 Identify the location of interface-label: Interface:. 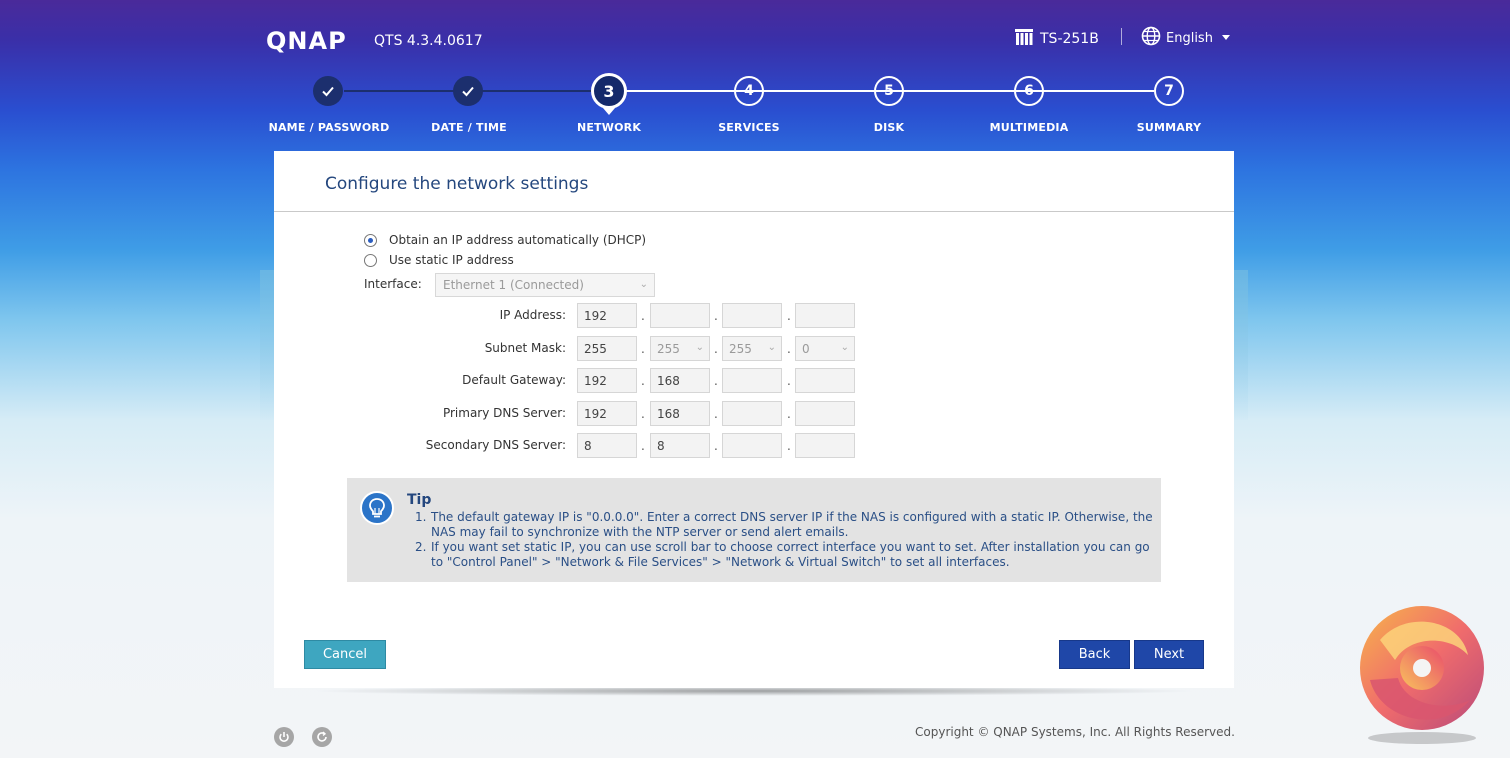
(393, 284).